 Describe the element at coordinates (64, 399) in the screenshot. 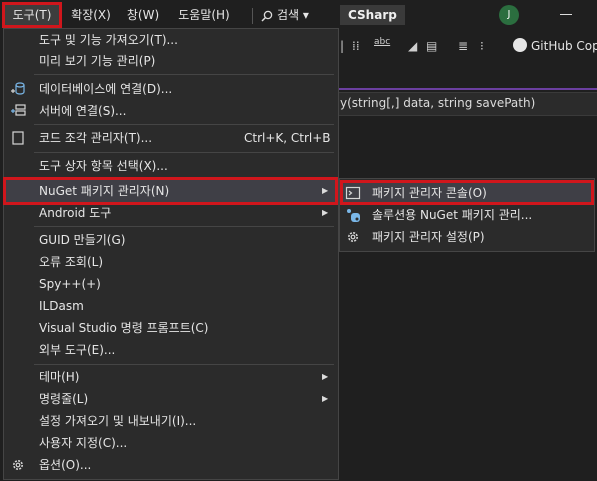

I see `menu-item-label: 명령줄(L)` at that location.